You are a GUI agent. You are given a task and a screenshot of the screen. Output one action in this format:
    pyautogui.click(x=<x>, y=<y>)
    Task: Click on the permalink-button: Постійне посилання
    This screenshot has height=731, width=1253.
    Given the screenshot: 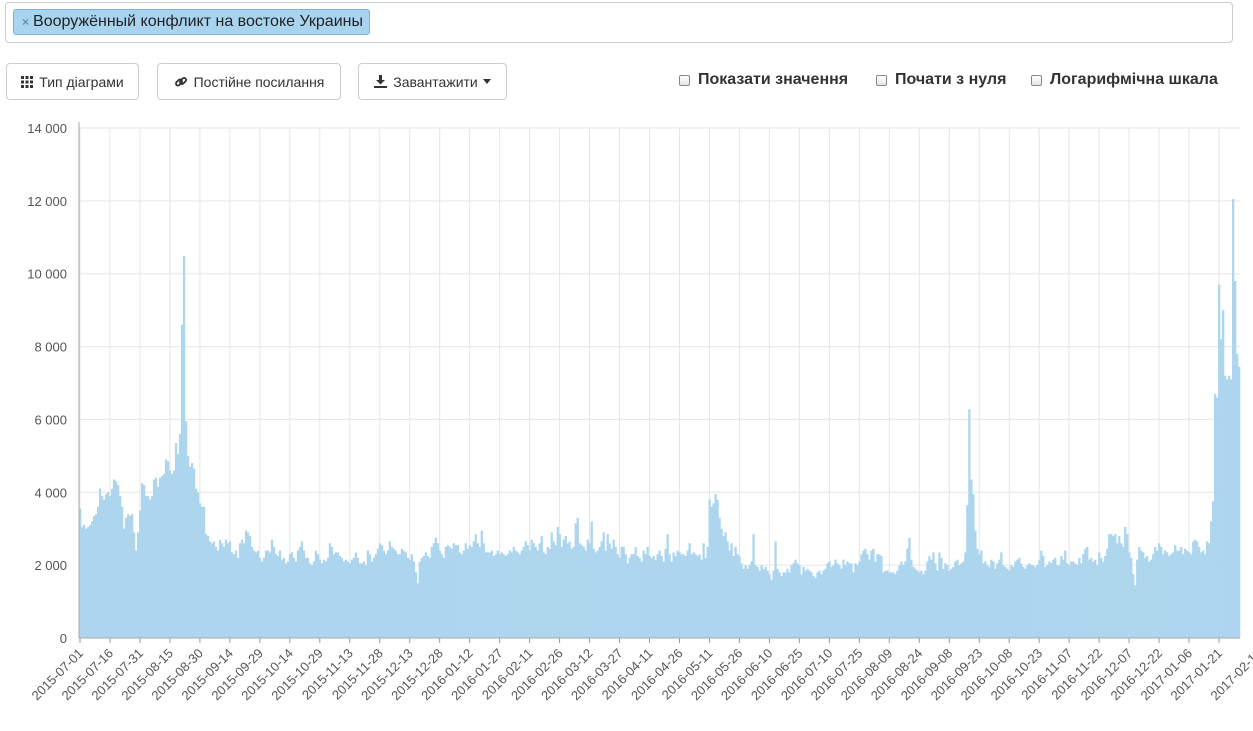 What is the action you would take?
    pyautogui.click(x=249, y=81)
    